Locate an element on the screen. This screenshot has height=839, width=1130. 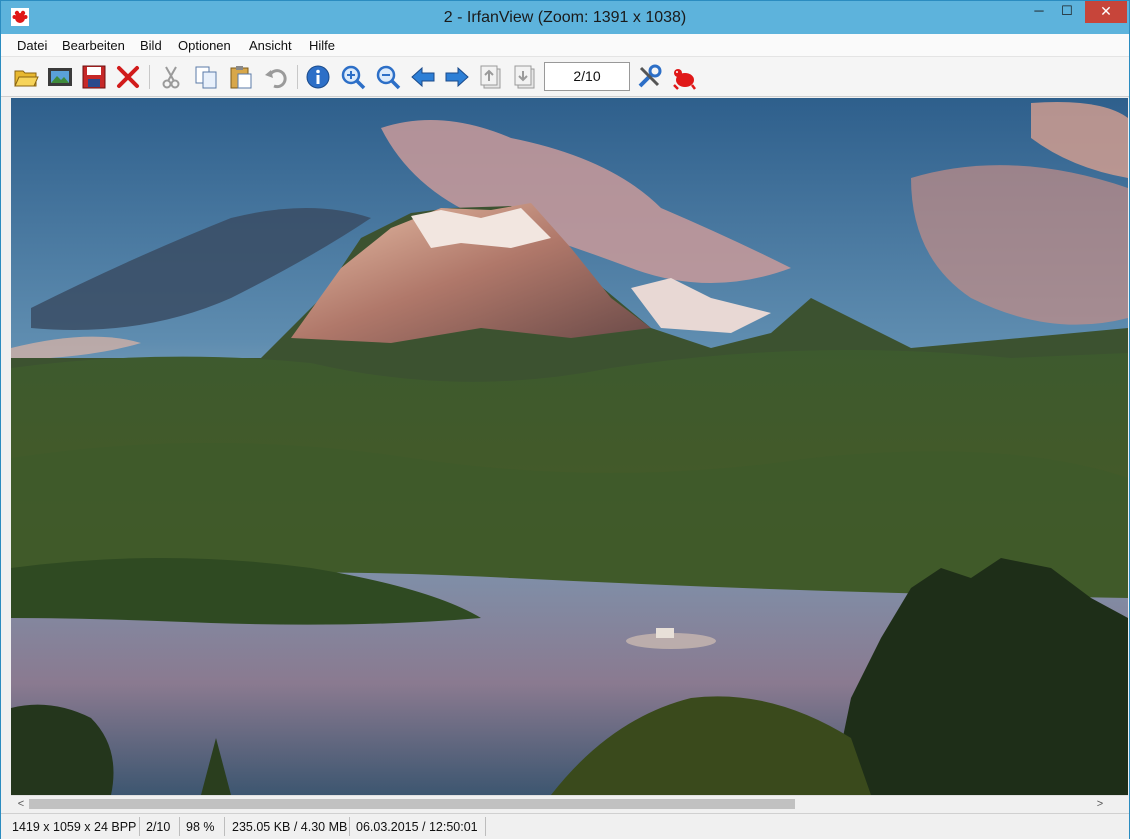
toolbar: 2/10 is located at coordinates (565, 77).